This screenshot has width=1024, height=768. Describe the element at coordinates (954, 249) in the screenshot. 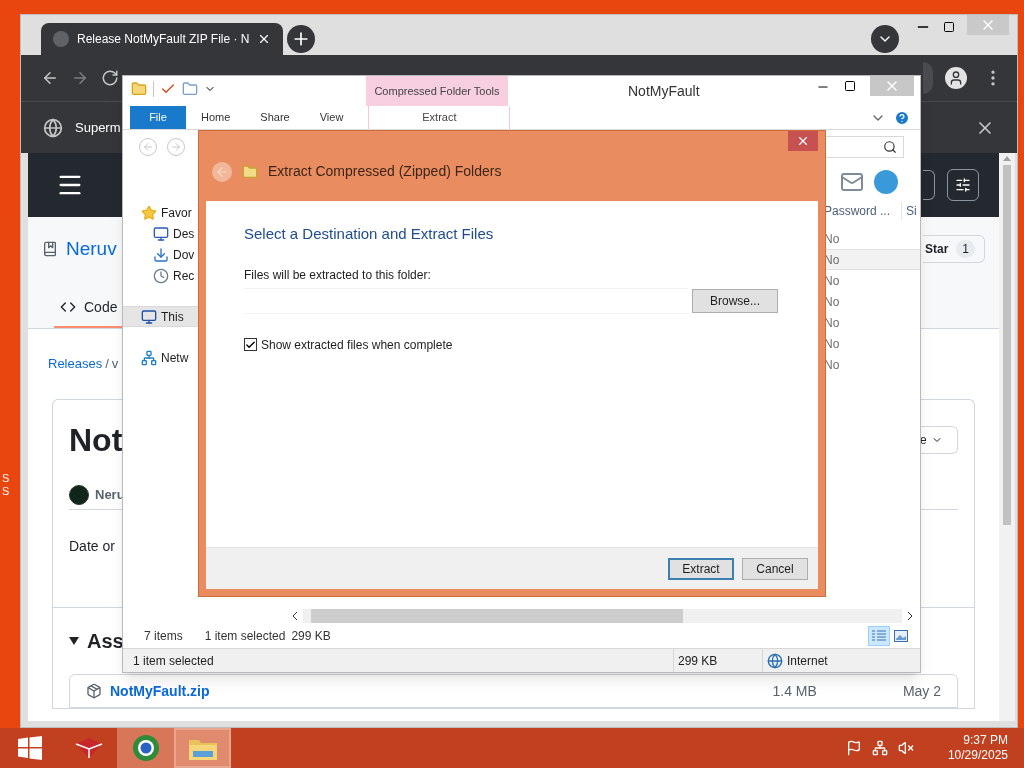

I see `star-button: Star 1` at that location.